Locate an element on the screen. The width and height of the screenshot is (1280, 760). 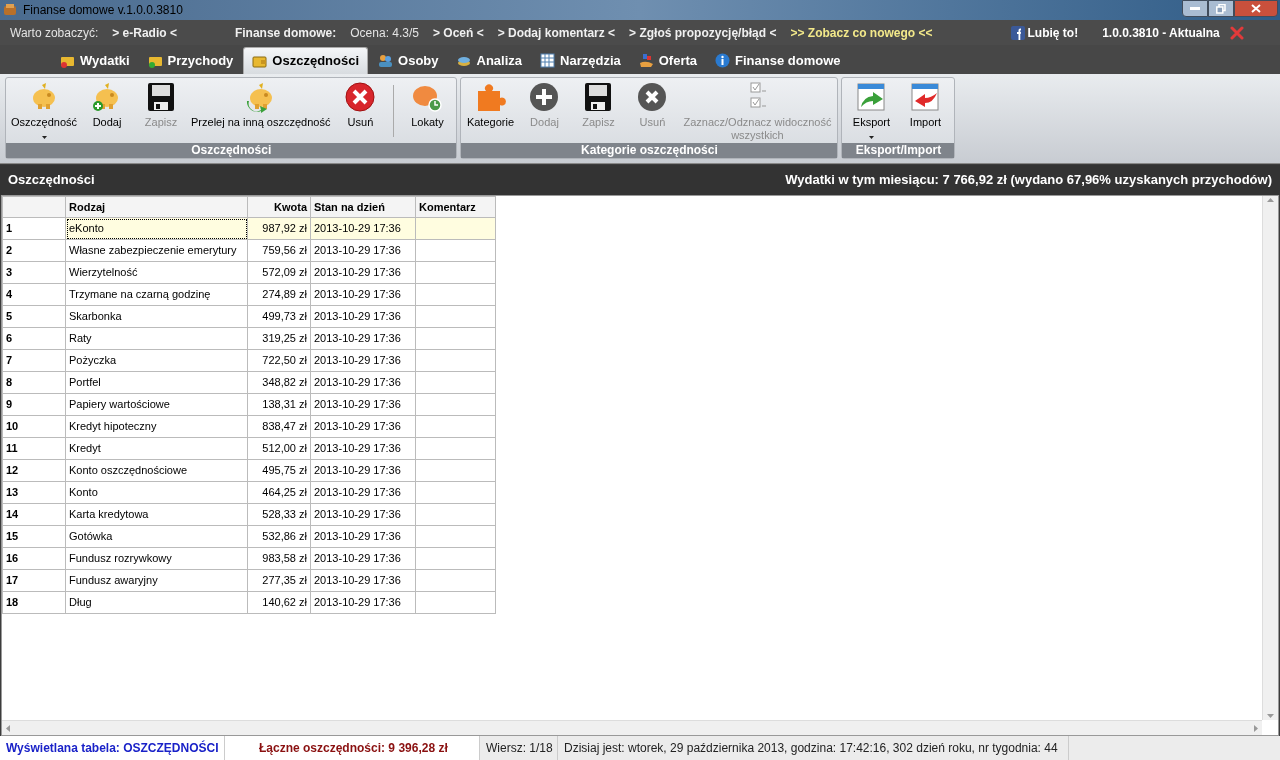
table-row: 8 Portfel 348,82 zł 2013-10-29 17:36 is located at coordinates (249, 382).